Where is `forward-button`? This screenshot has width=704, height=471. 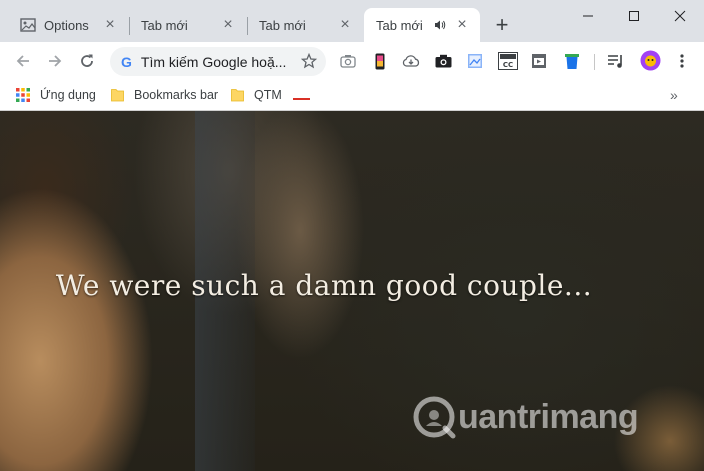 forward-button is located at coordinates (55, 61).